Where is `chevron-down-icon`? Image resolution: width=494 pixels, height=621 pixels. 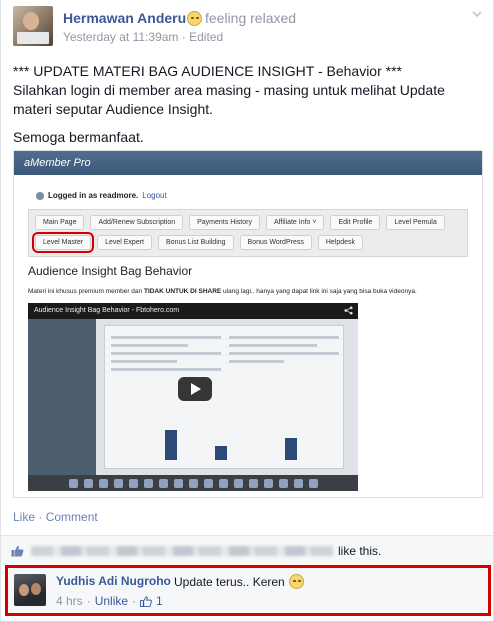 chevron-down-icon is located at coordinates (477, 14).